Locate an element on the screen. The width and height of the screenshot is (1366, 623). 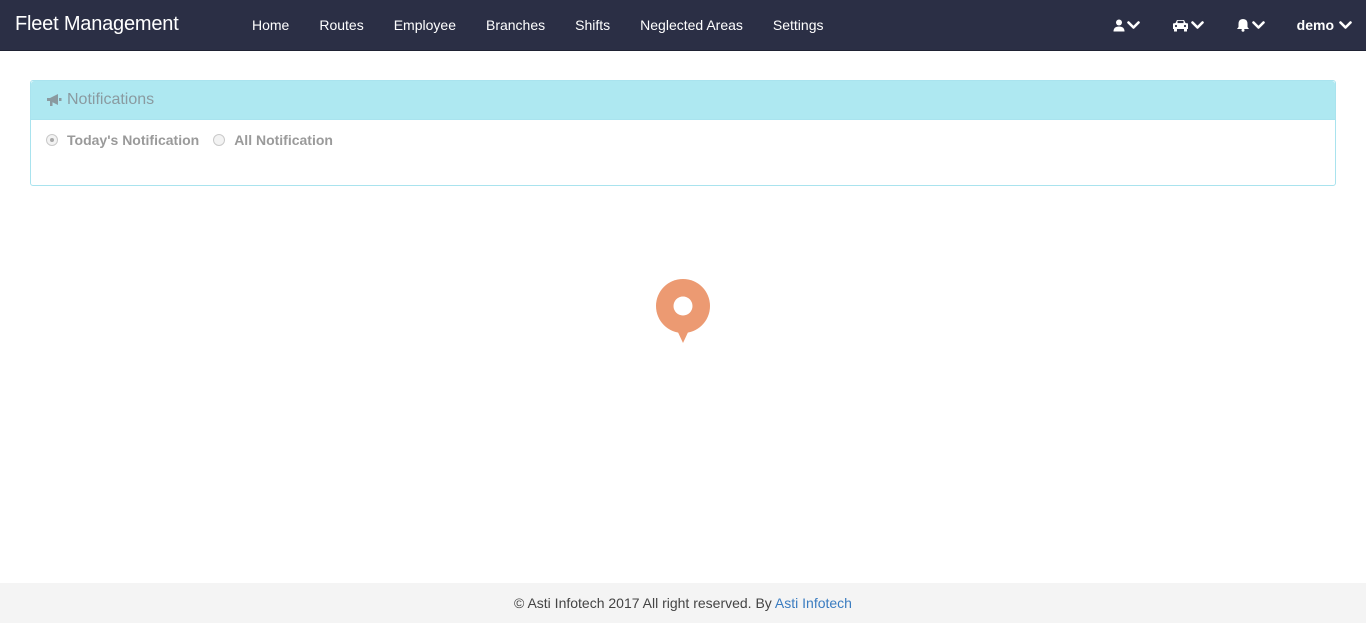
user-icon is located at coordinates (1119, 25).